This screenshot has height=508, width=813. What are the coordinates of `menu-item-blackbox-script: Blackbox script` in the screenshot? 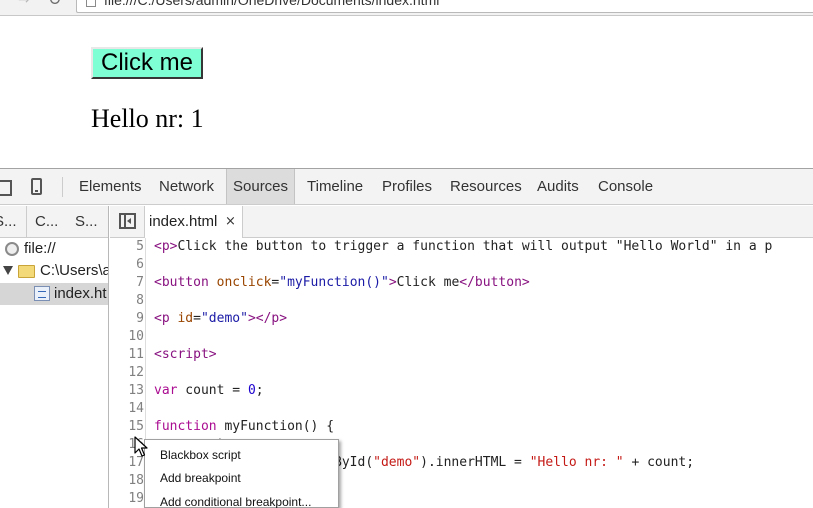 It's located at (200, 455).